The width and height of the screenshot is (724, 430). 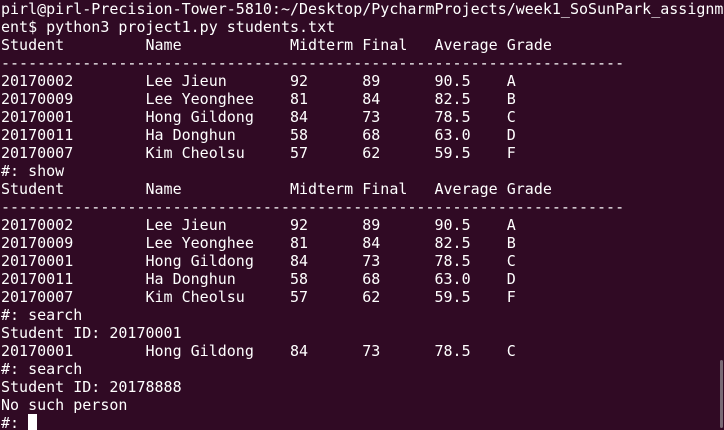 What do you see at coordinates (64, 405) in the screenshot?
I see `search-error-message: No such person` at bounding box center [64, 405].